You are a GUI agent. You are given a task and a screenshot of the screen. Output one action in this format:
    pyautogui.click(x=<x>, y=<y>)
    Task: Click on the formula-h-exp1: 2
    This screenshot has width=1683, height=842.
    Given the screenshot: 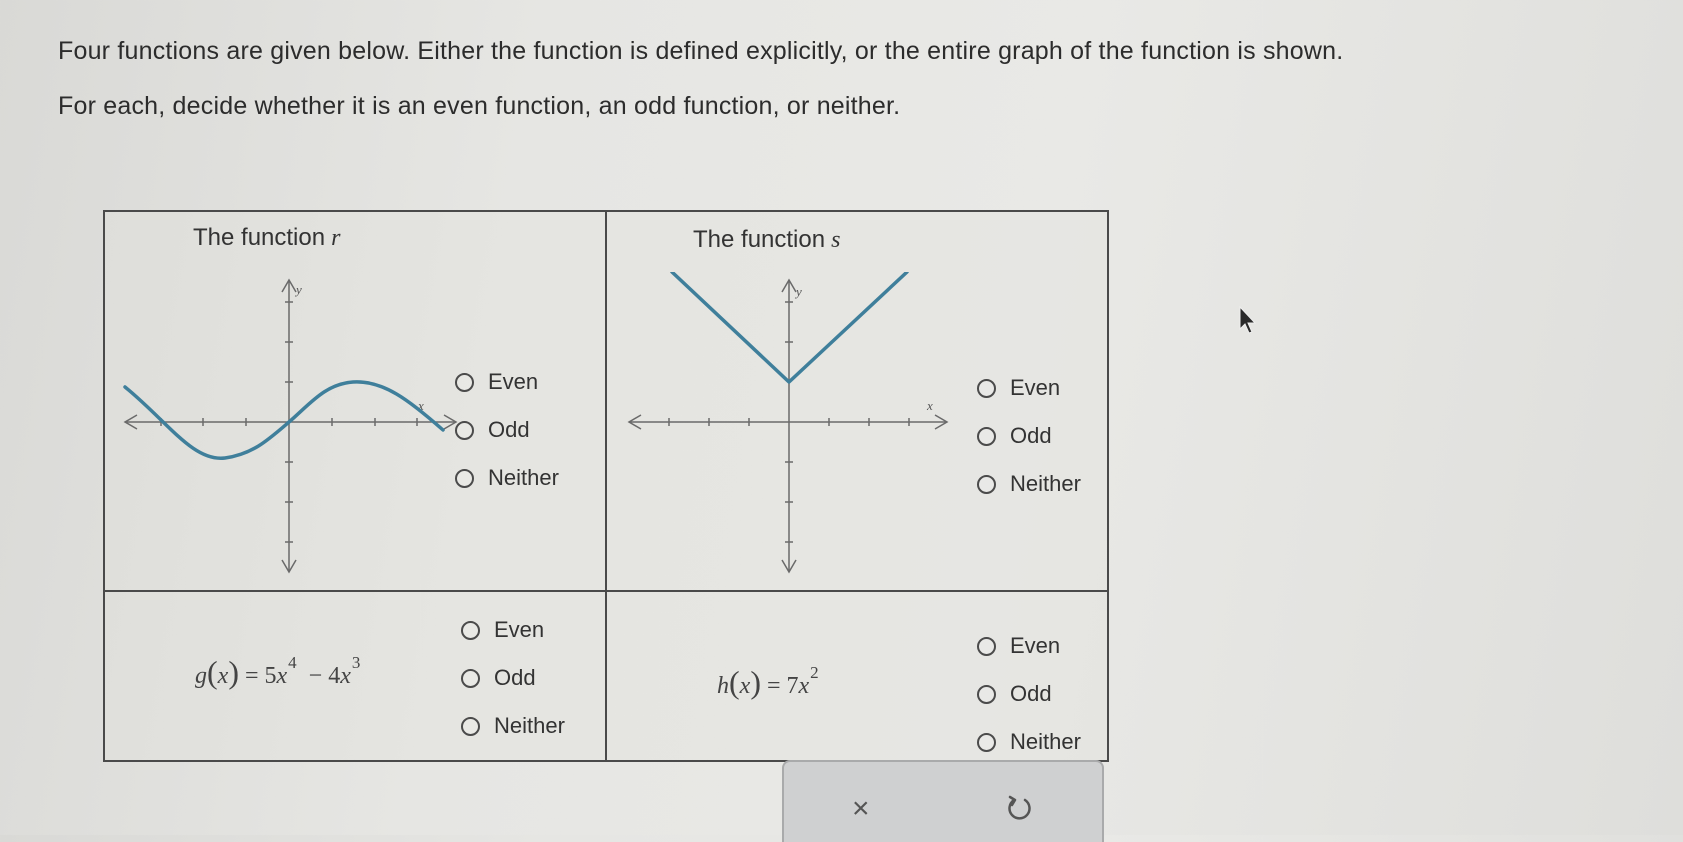 What is the action you would take?
    pyautogui.click(x=814, y=672)
    